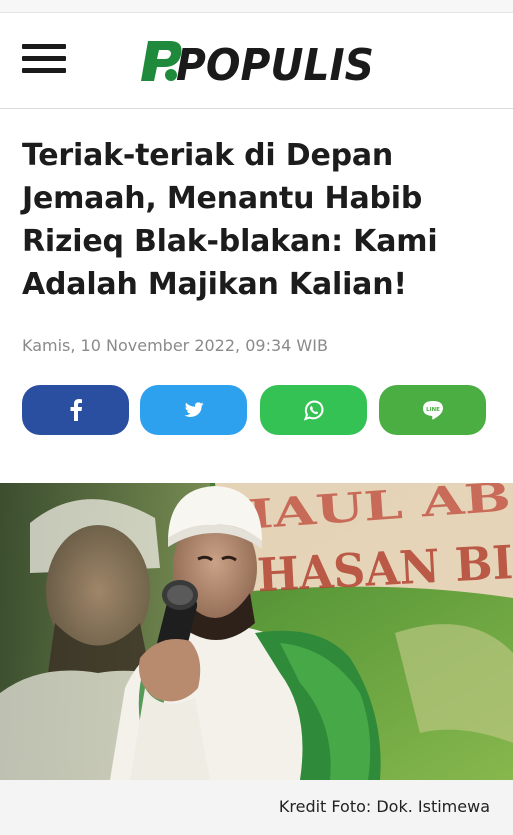 The image size is (513, 835). I want to click on facebook-icon, so click(76, 410).